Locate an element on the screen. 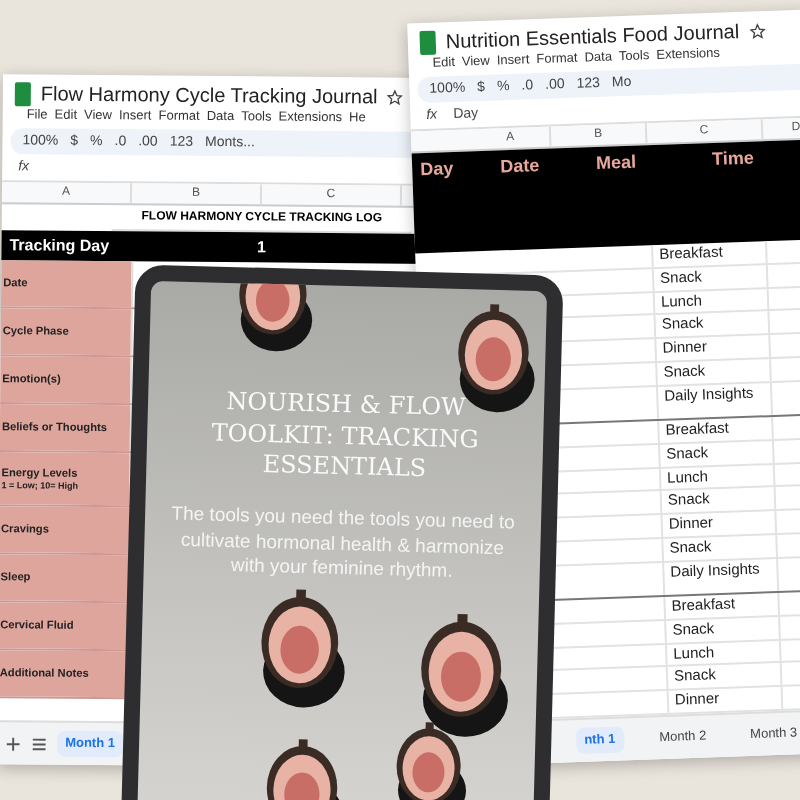  table-cell-text: Meal is located at coordinates (616, 161).